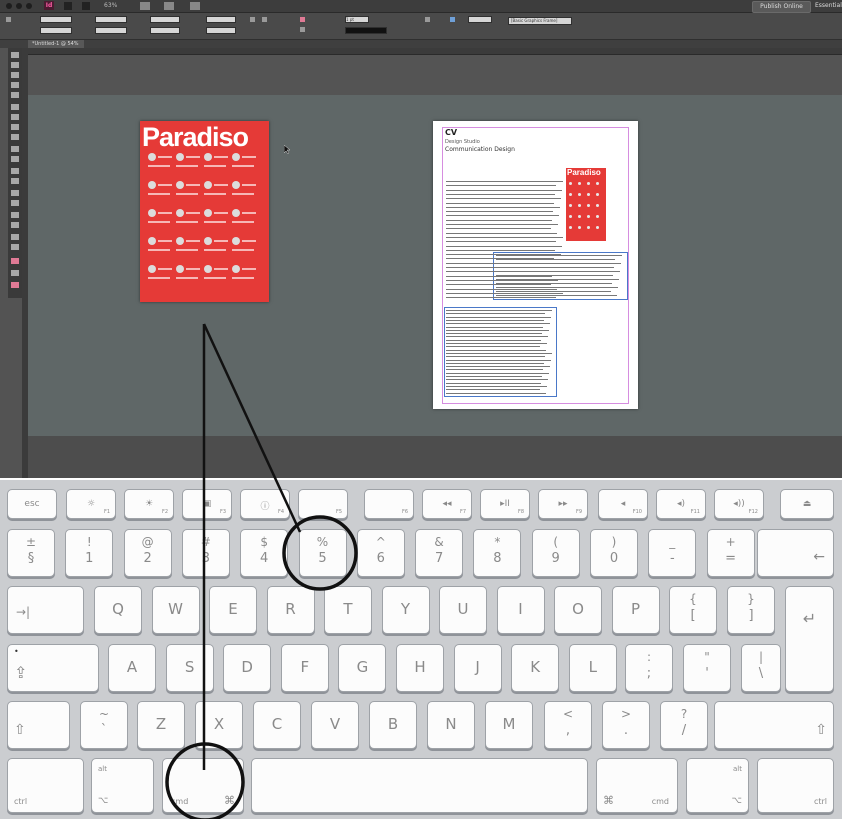  Describe the element at coordinates (261, 571) in the screenshot. I see `annotation-overlay` at that location.